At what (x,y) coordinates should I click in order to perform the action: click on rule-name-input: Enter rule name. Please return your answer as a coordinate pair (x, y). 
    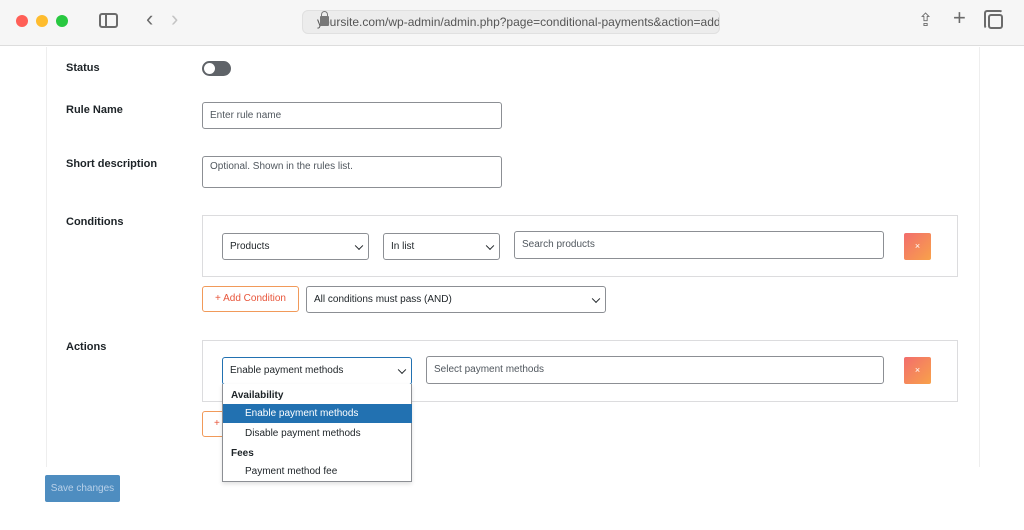
    Looking at the image, I should click on (352, 115).